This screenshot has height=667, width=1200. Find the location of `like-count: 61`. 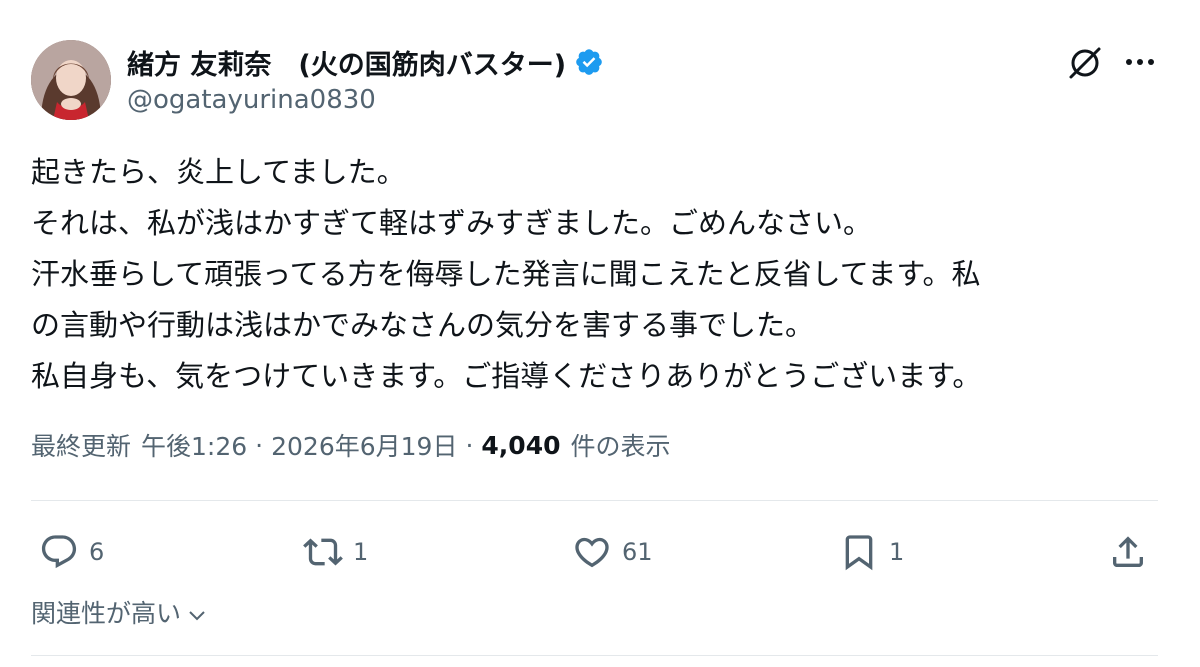

like-count: 61 is located at coordinates (637, 552).